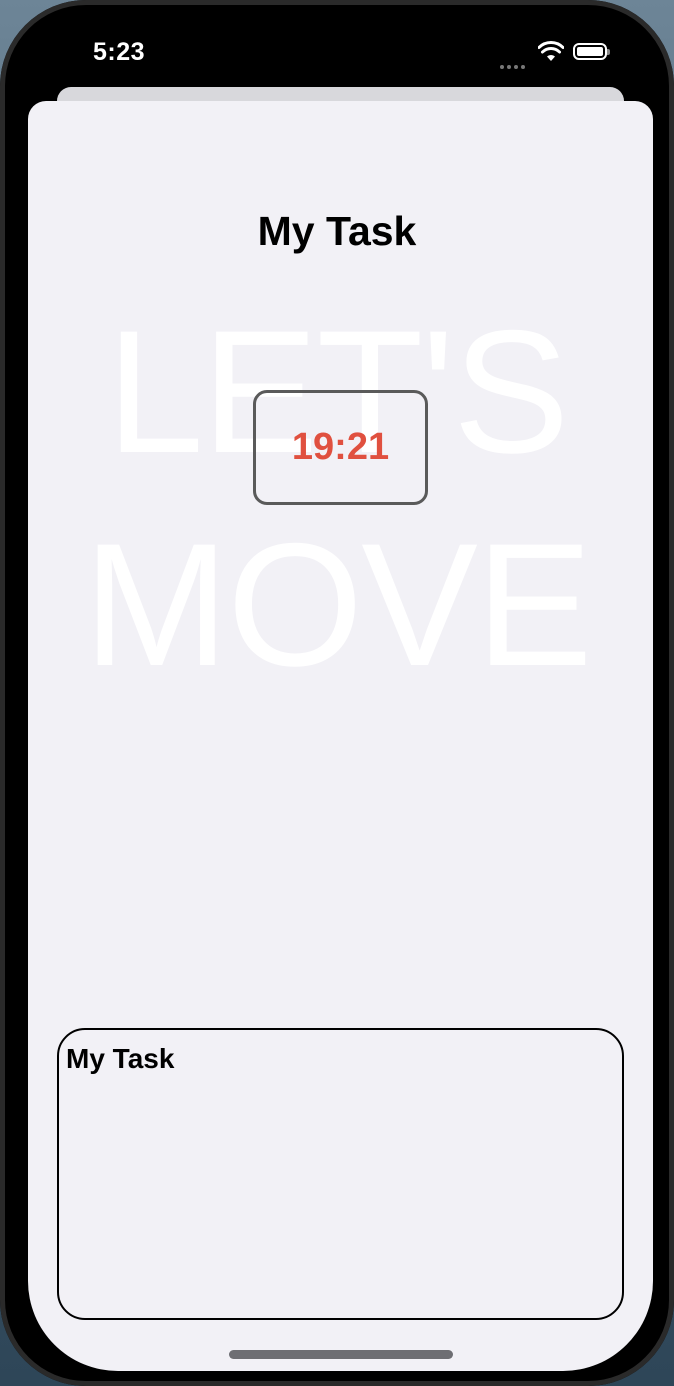 The image size is (674, 1386). What do you see at coordinates (337, 45) in the screenshot?
I see `status-bar: 5:23` at bounding box center [337, 45].